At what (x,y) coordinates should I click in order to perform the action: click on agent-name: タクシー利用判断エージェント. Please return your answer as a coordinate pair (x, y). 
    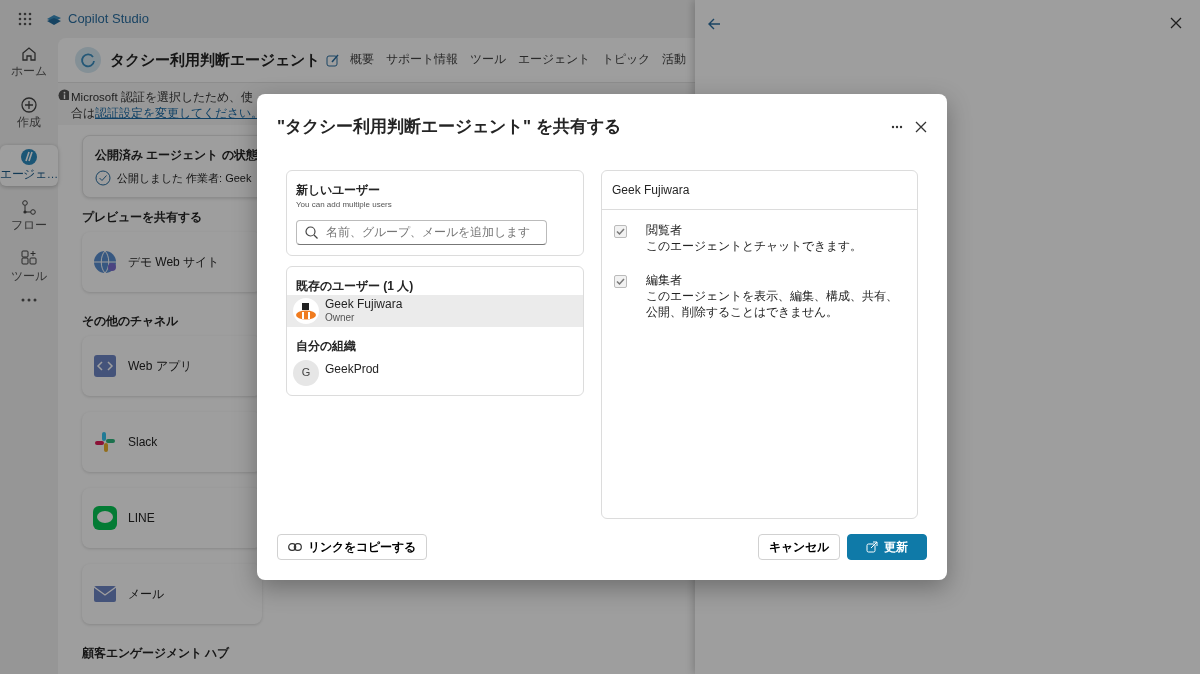
    Looking at the image, I should click on (215, 59).